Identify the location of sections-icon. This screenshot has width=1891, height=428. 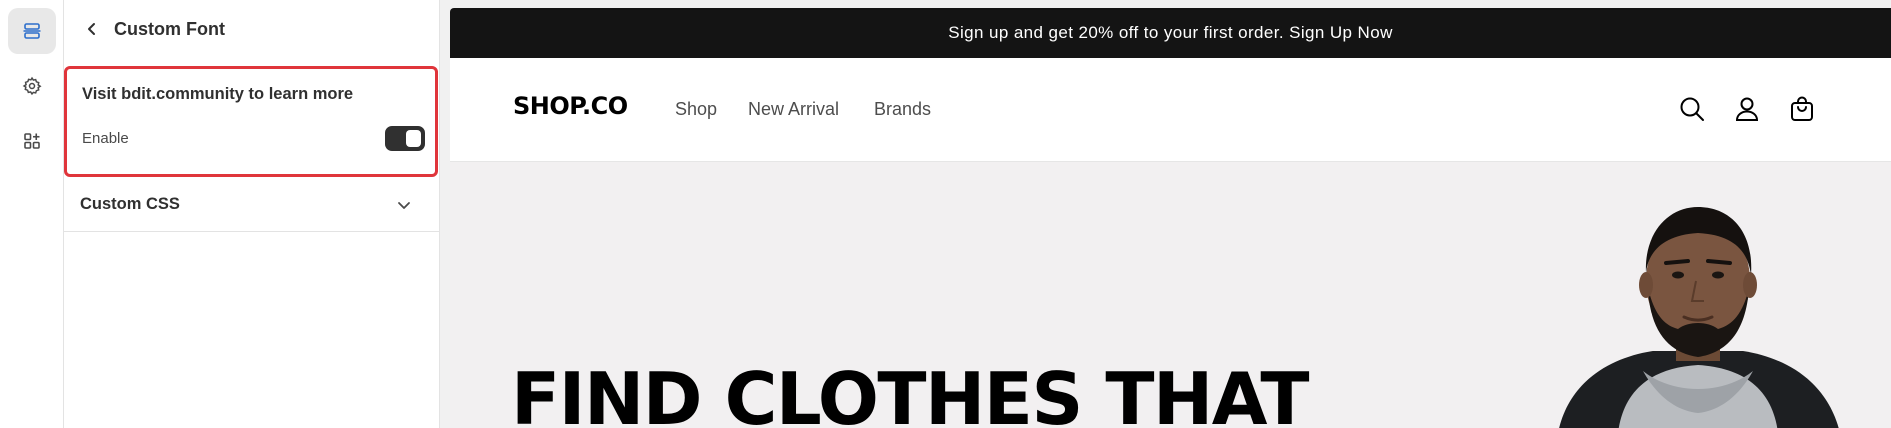
(32, 31).